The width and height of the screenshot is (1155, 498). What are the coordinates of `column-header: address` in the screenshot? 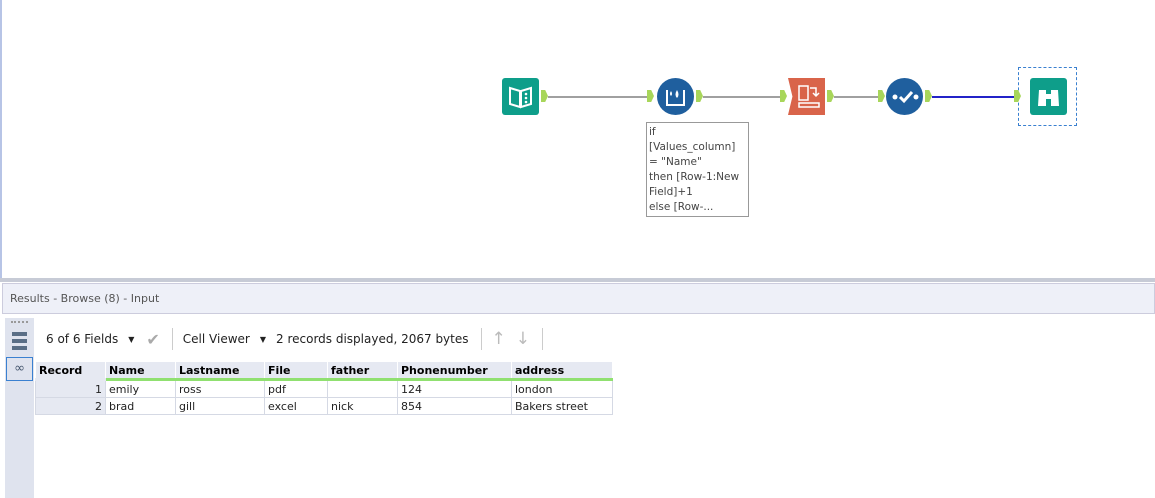 It's located at (562, 371).